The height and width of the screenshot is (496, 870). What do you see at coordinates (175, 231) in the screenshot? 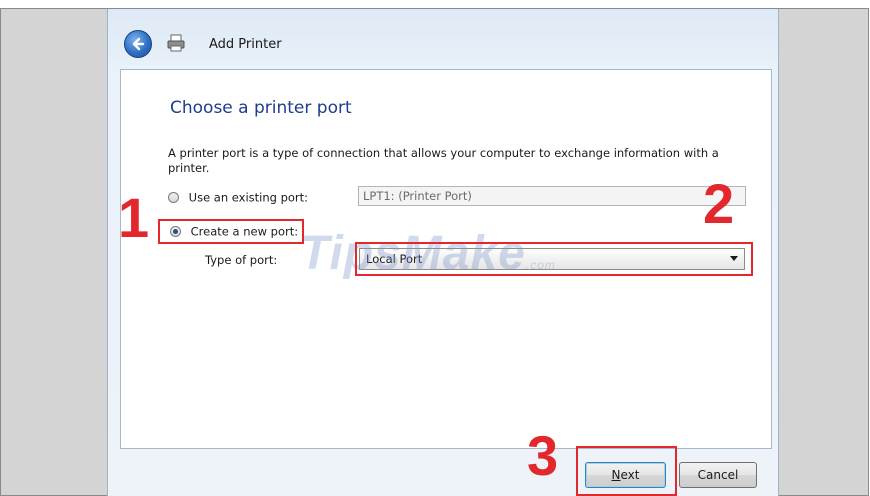
I see `new-port-radio` at bounding box center [175, 231].